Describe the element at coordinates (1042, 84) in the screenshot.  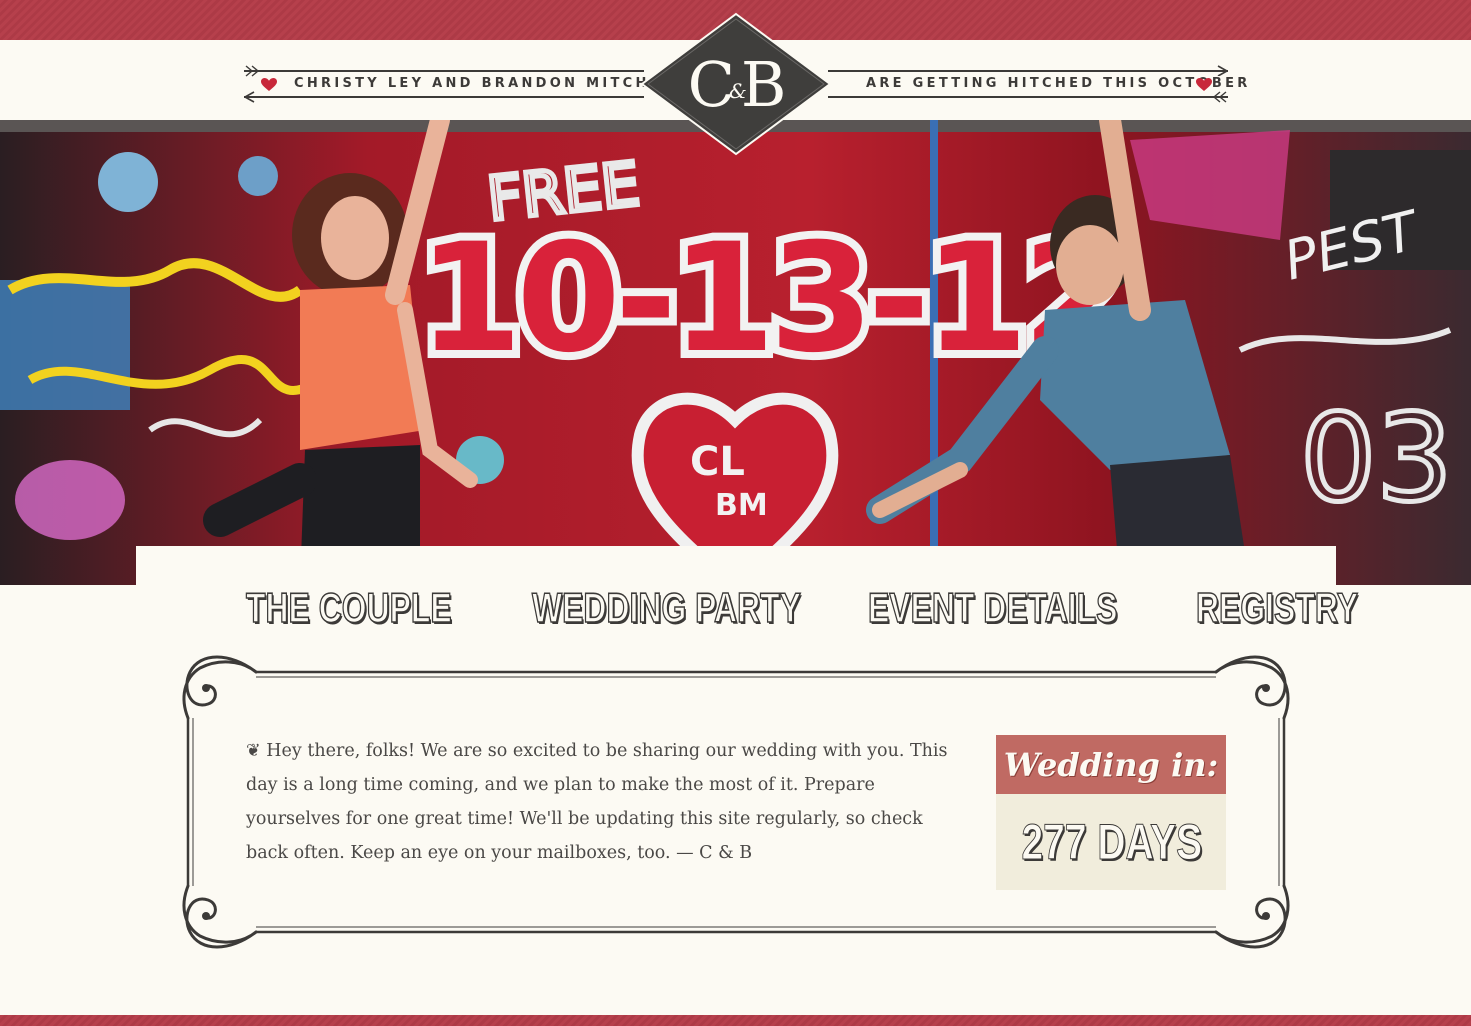
I see `header-banner-right: are getting hitched this October` at that location.